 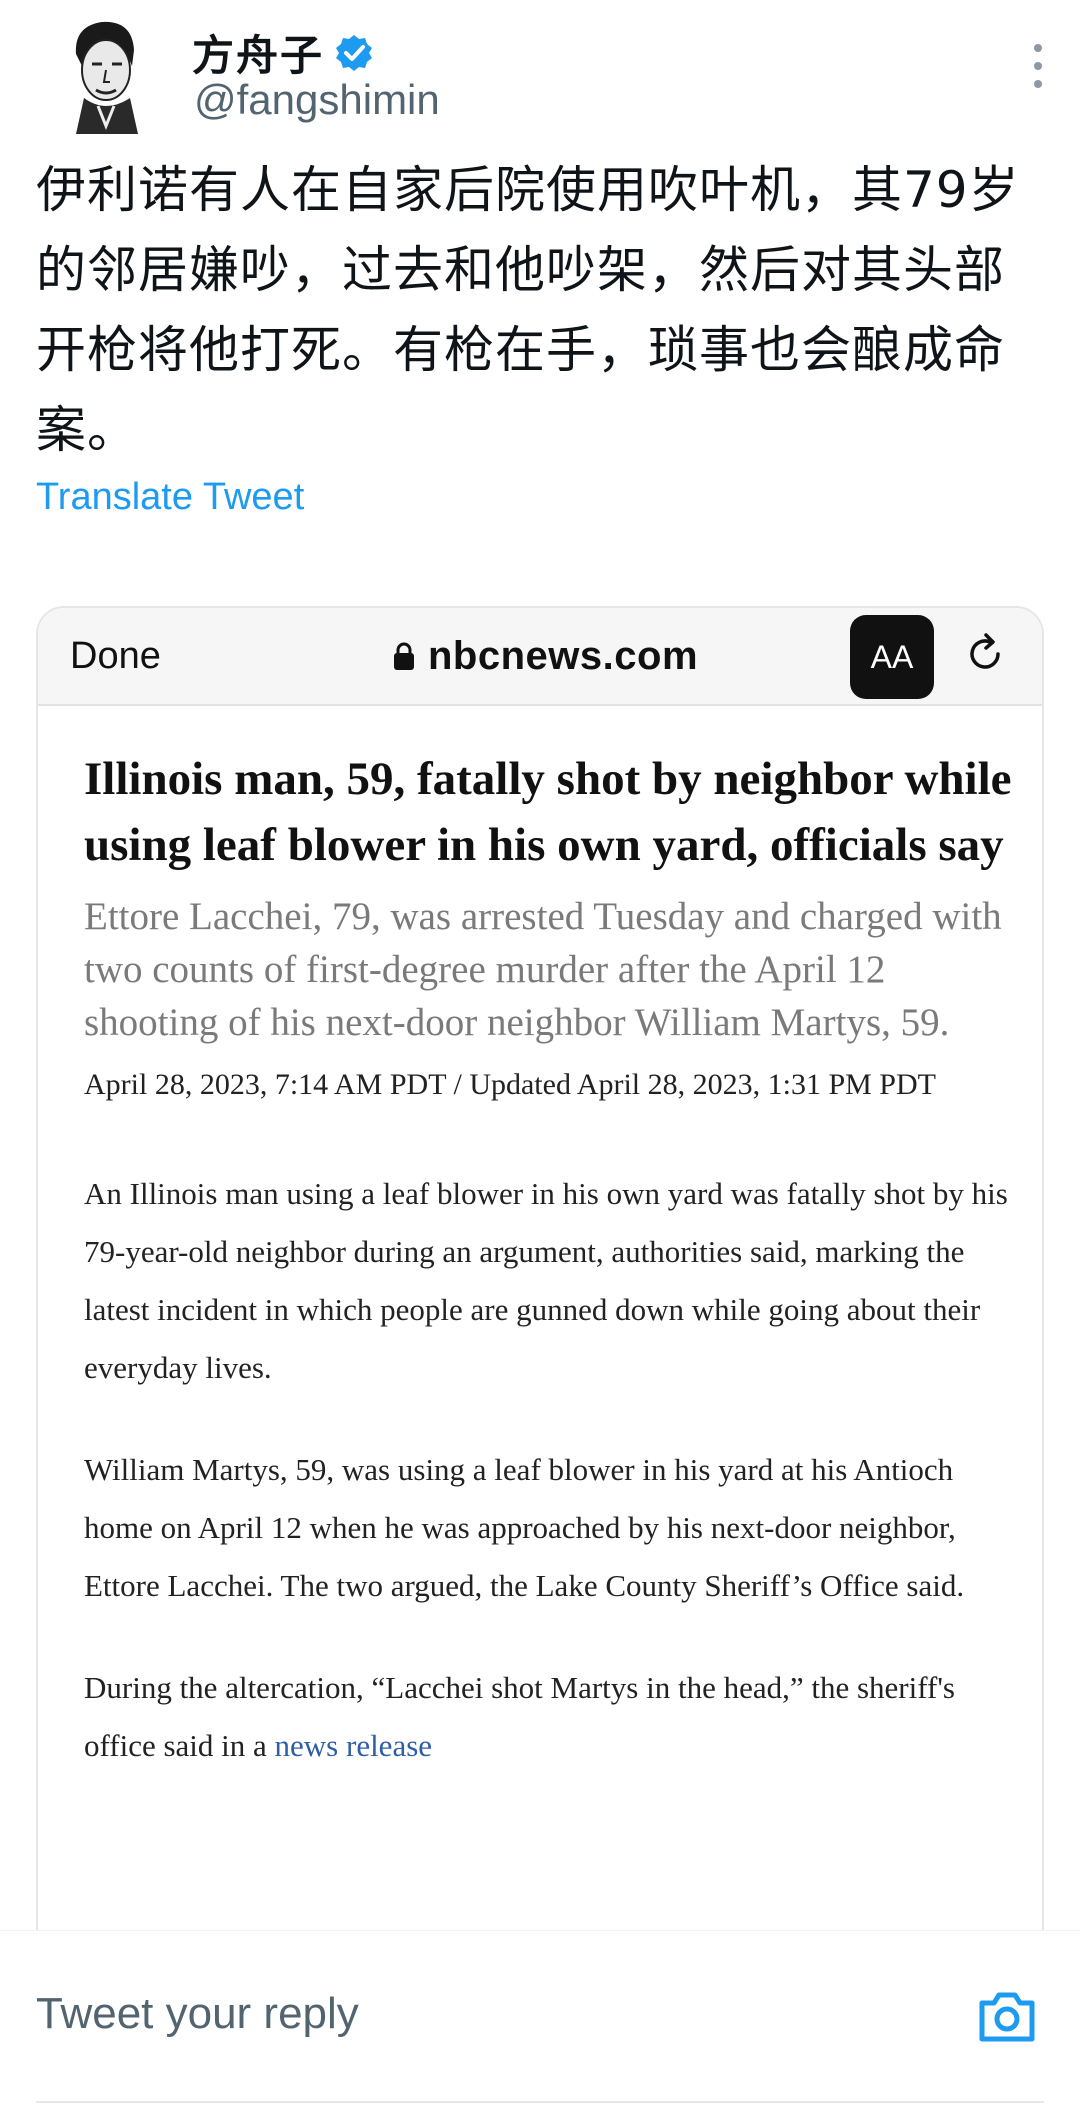 What do you see at coordinates (170, 497) in the screenshot?
I see `translate-tweet-link: Translate Tweet` at bounding box center [170, 497].